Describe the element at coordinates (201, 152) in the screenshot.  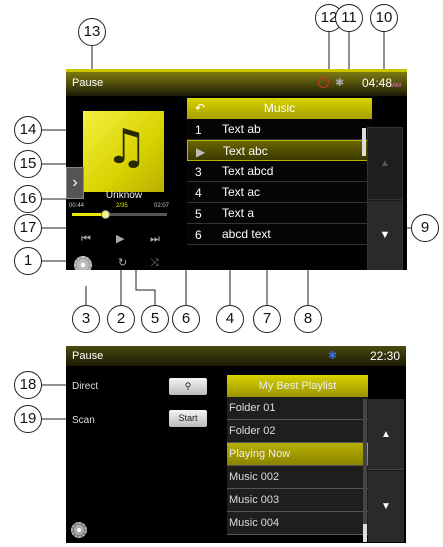
I see `playing-indicator-icon: ▶` at that location.